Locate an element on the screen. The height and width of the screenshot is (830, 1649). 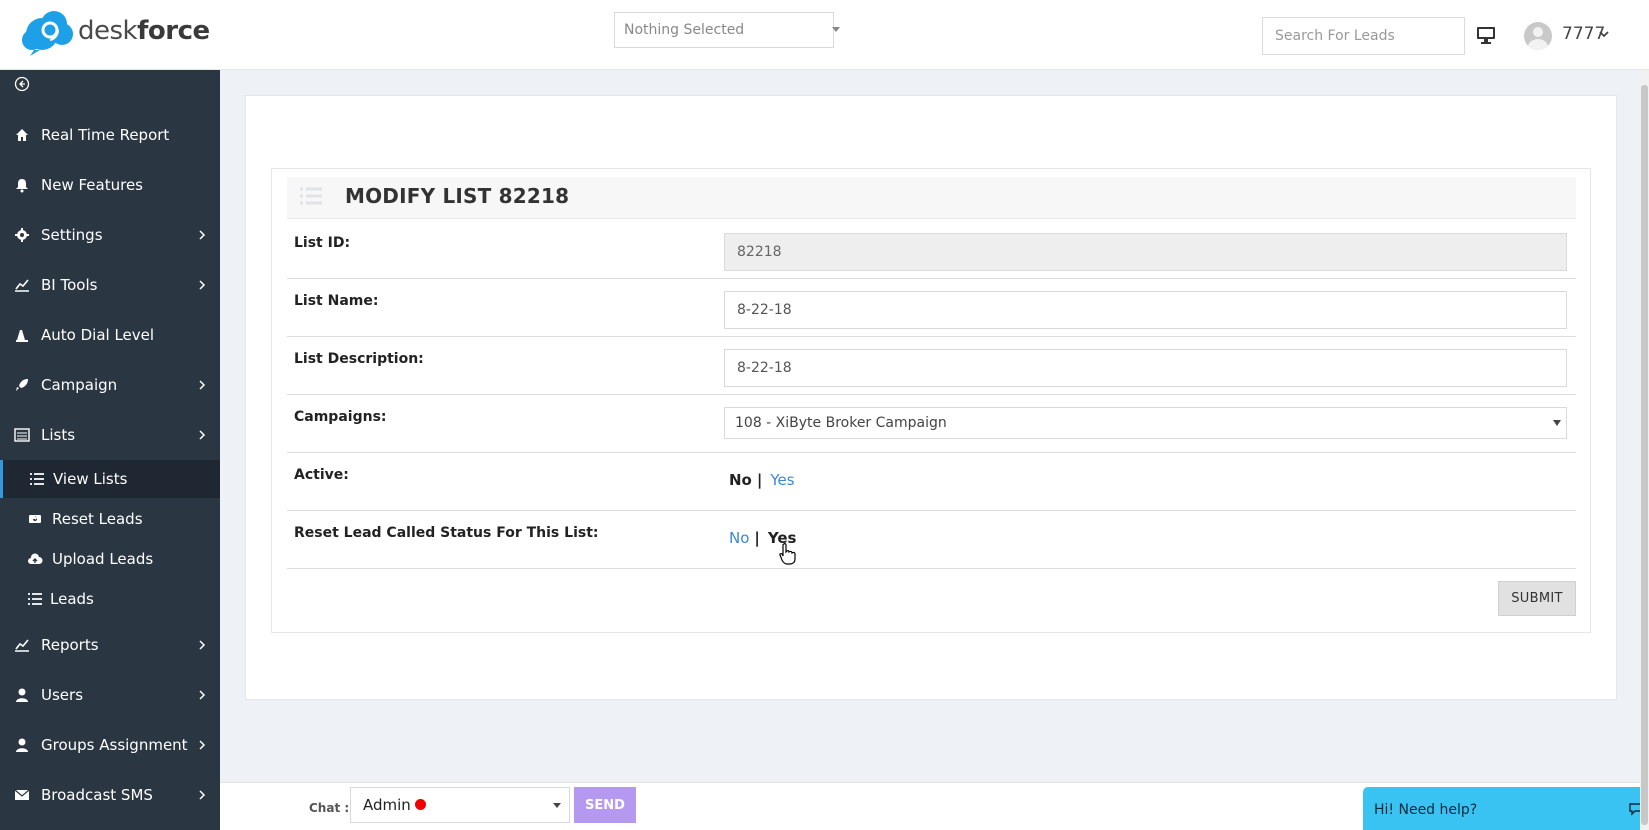
submit-button: SUBMIT is located at coordinates (1537, 598).